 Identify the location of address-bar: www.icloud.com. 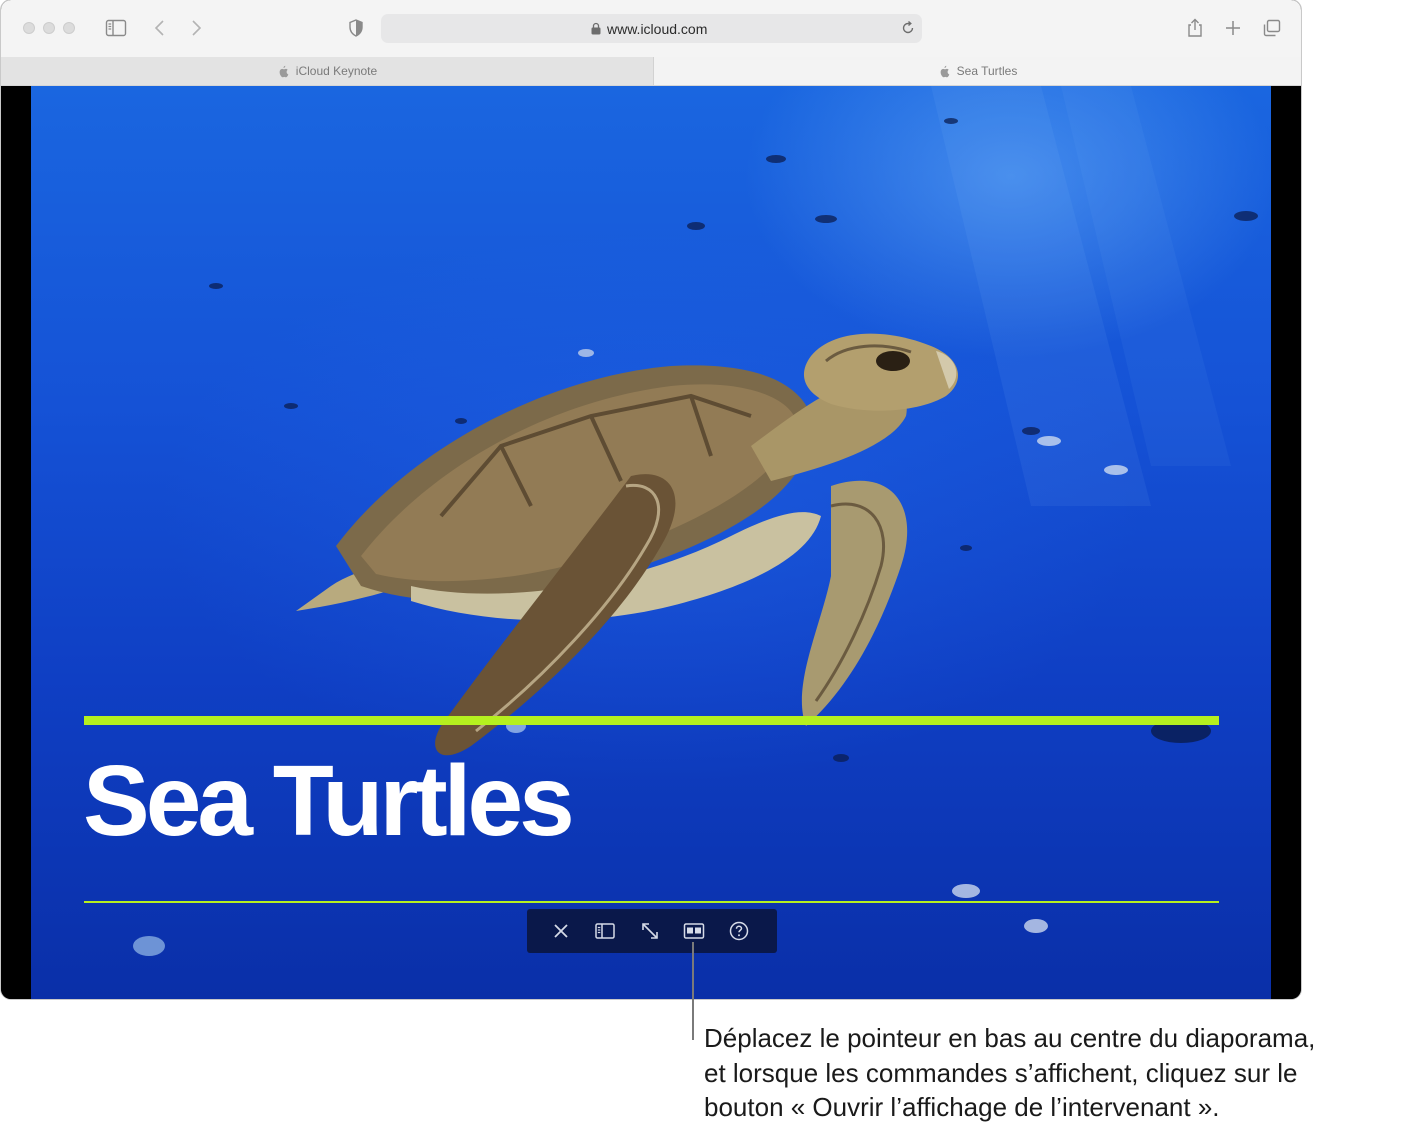
(651, 28).